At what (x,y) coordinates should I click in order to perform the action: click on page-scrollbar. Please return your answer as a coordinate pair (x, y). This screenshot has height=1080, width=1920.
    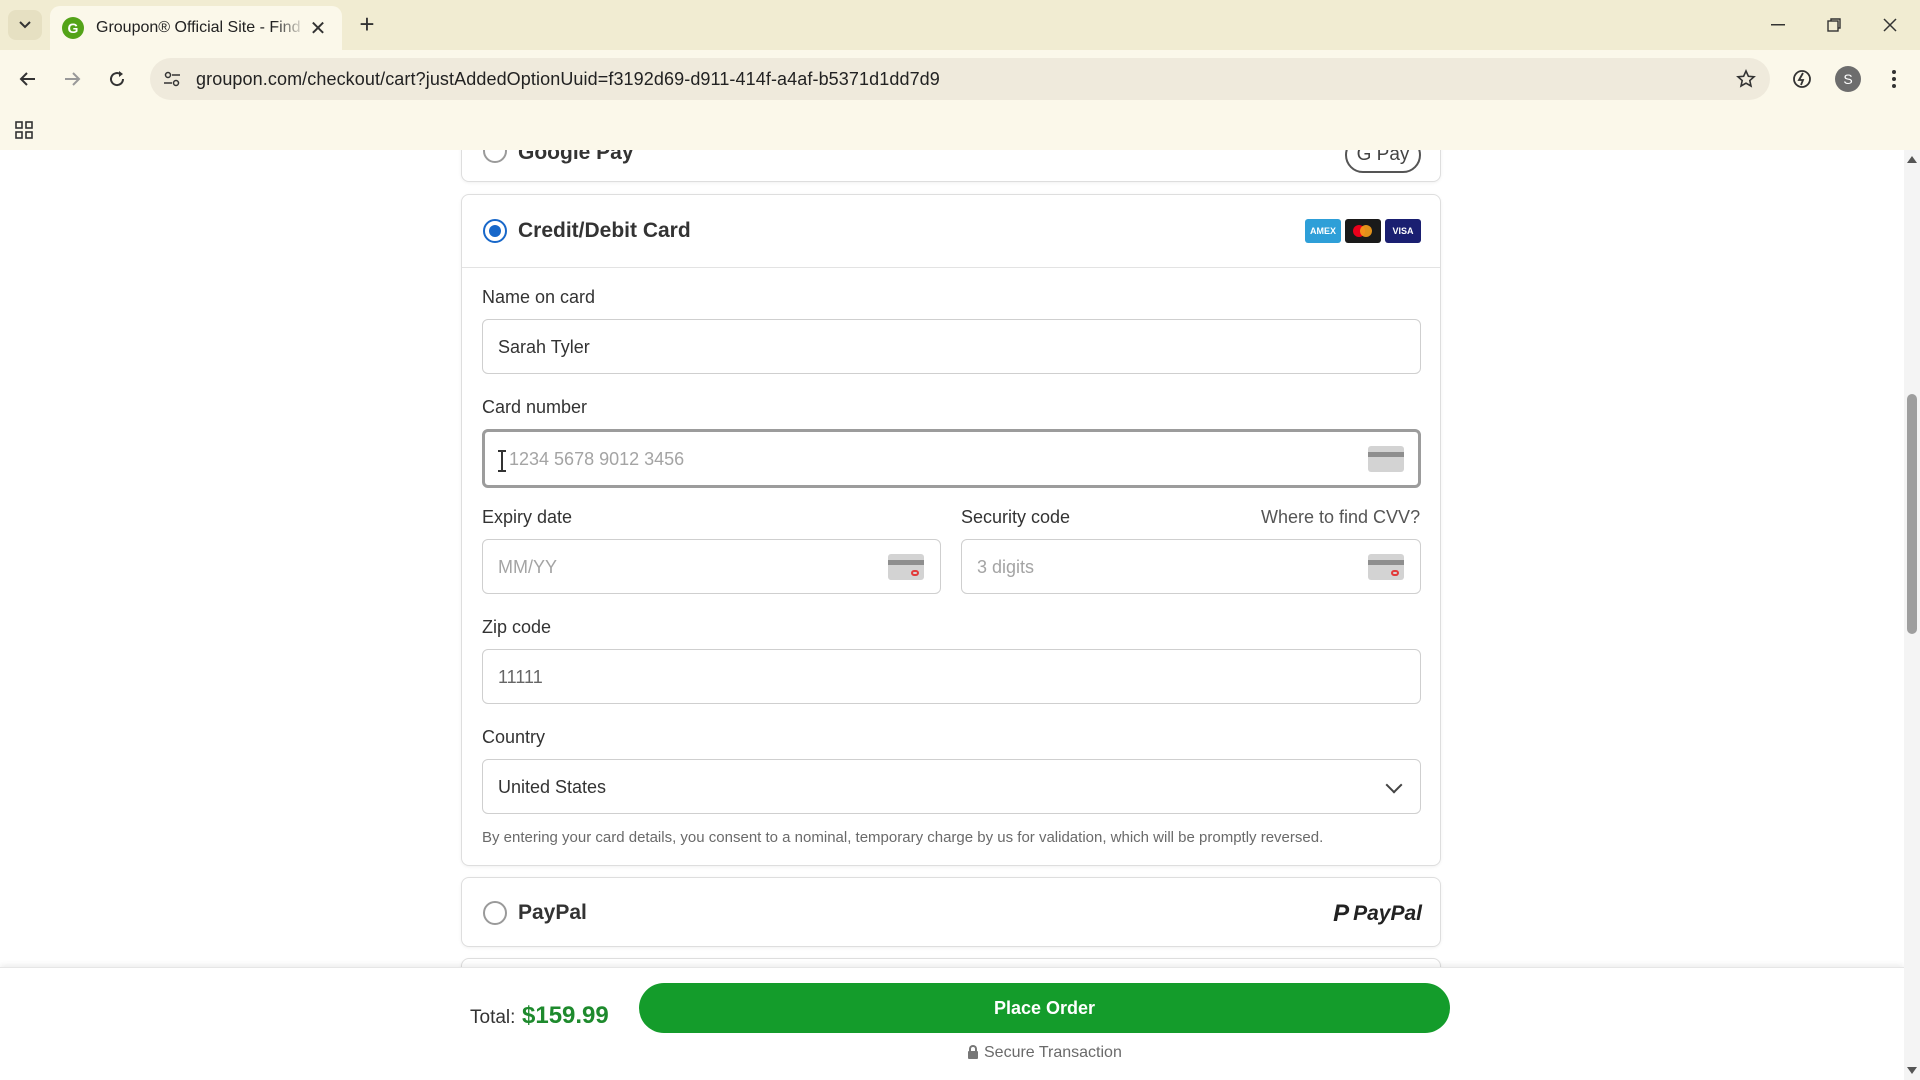
    Looking at the image, I should click on (1912, 615).